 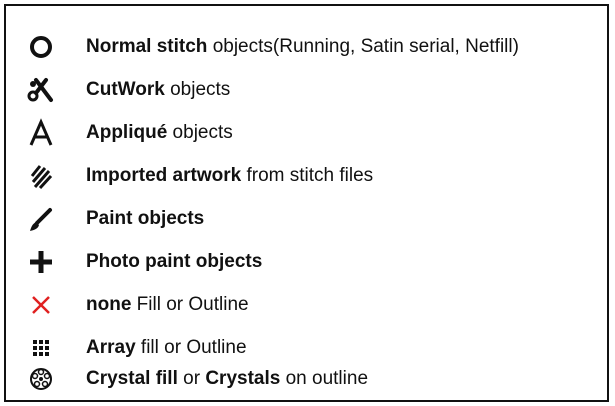 I want to click on legend-item-applique: Appliqué objects, so click(x=306, y=133).